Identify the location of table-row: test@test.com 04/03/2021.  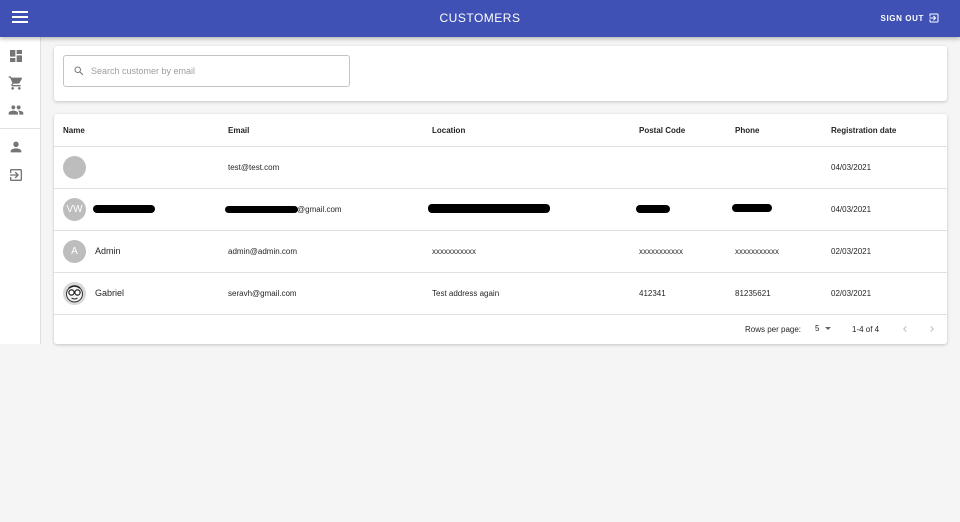
(500, 168).